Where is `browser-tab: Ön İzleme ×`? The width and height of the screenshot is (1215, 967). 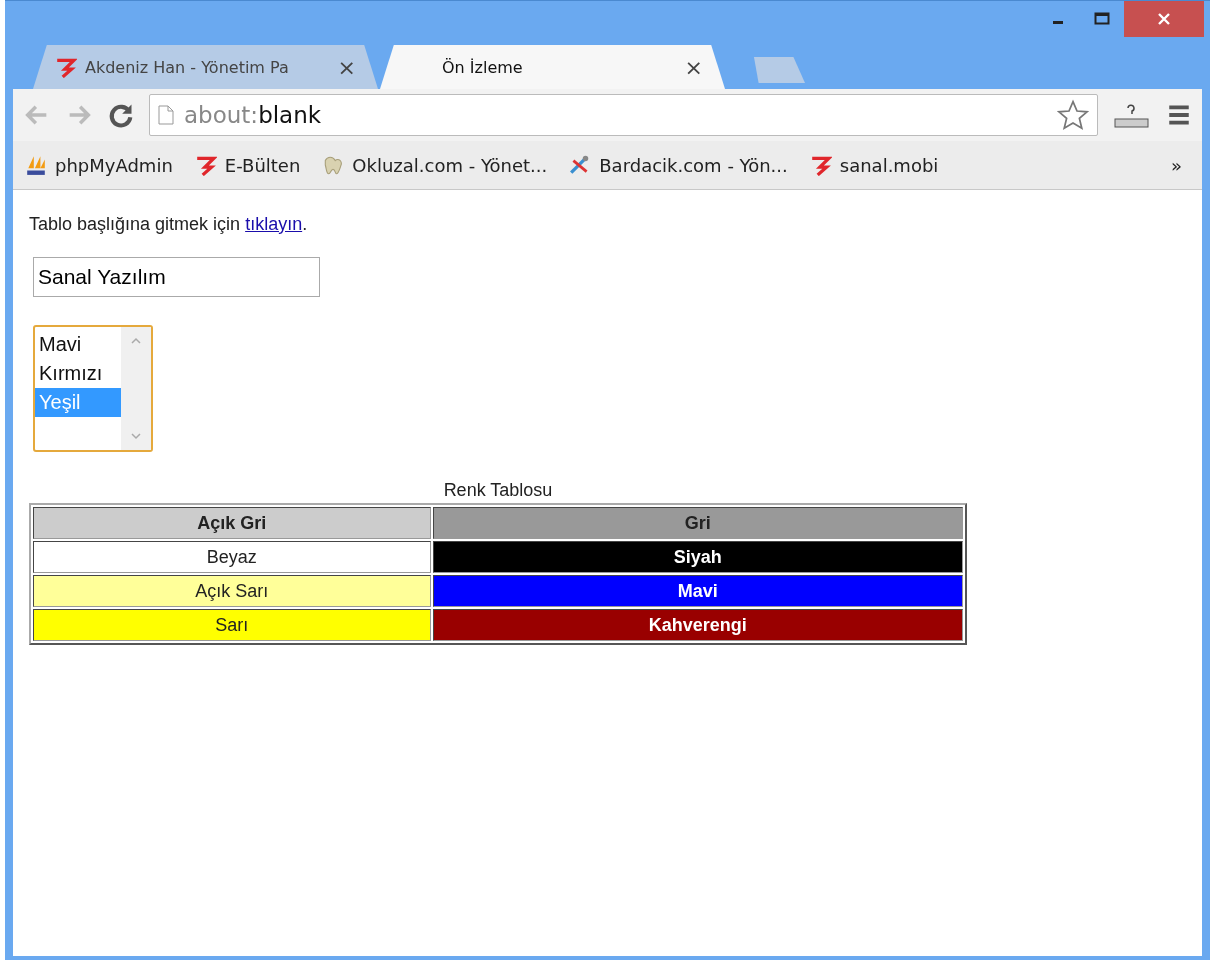 browser-tab: Ön İzleme × is located at coordinates (552, 67).